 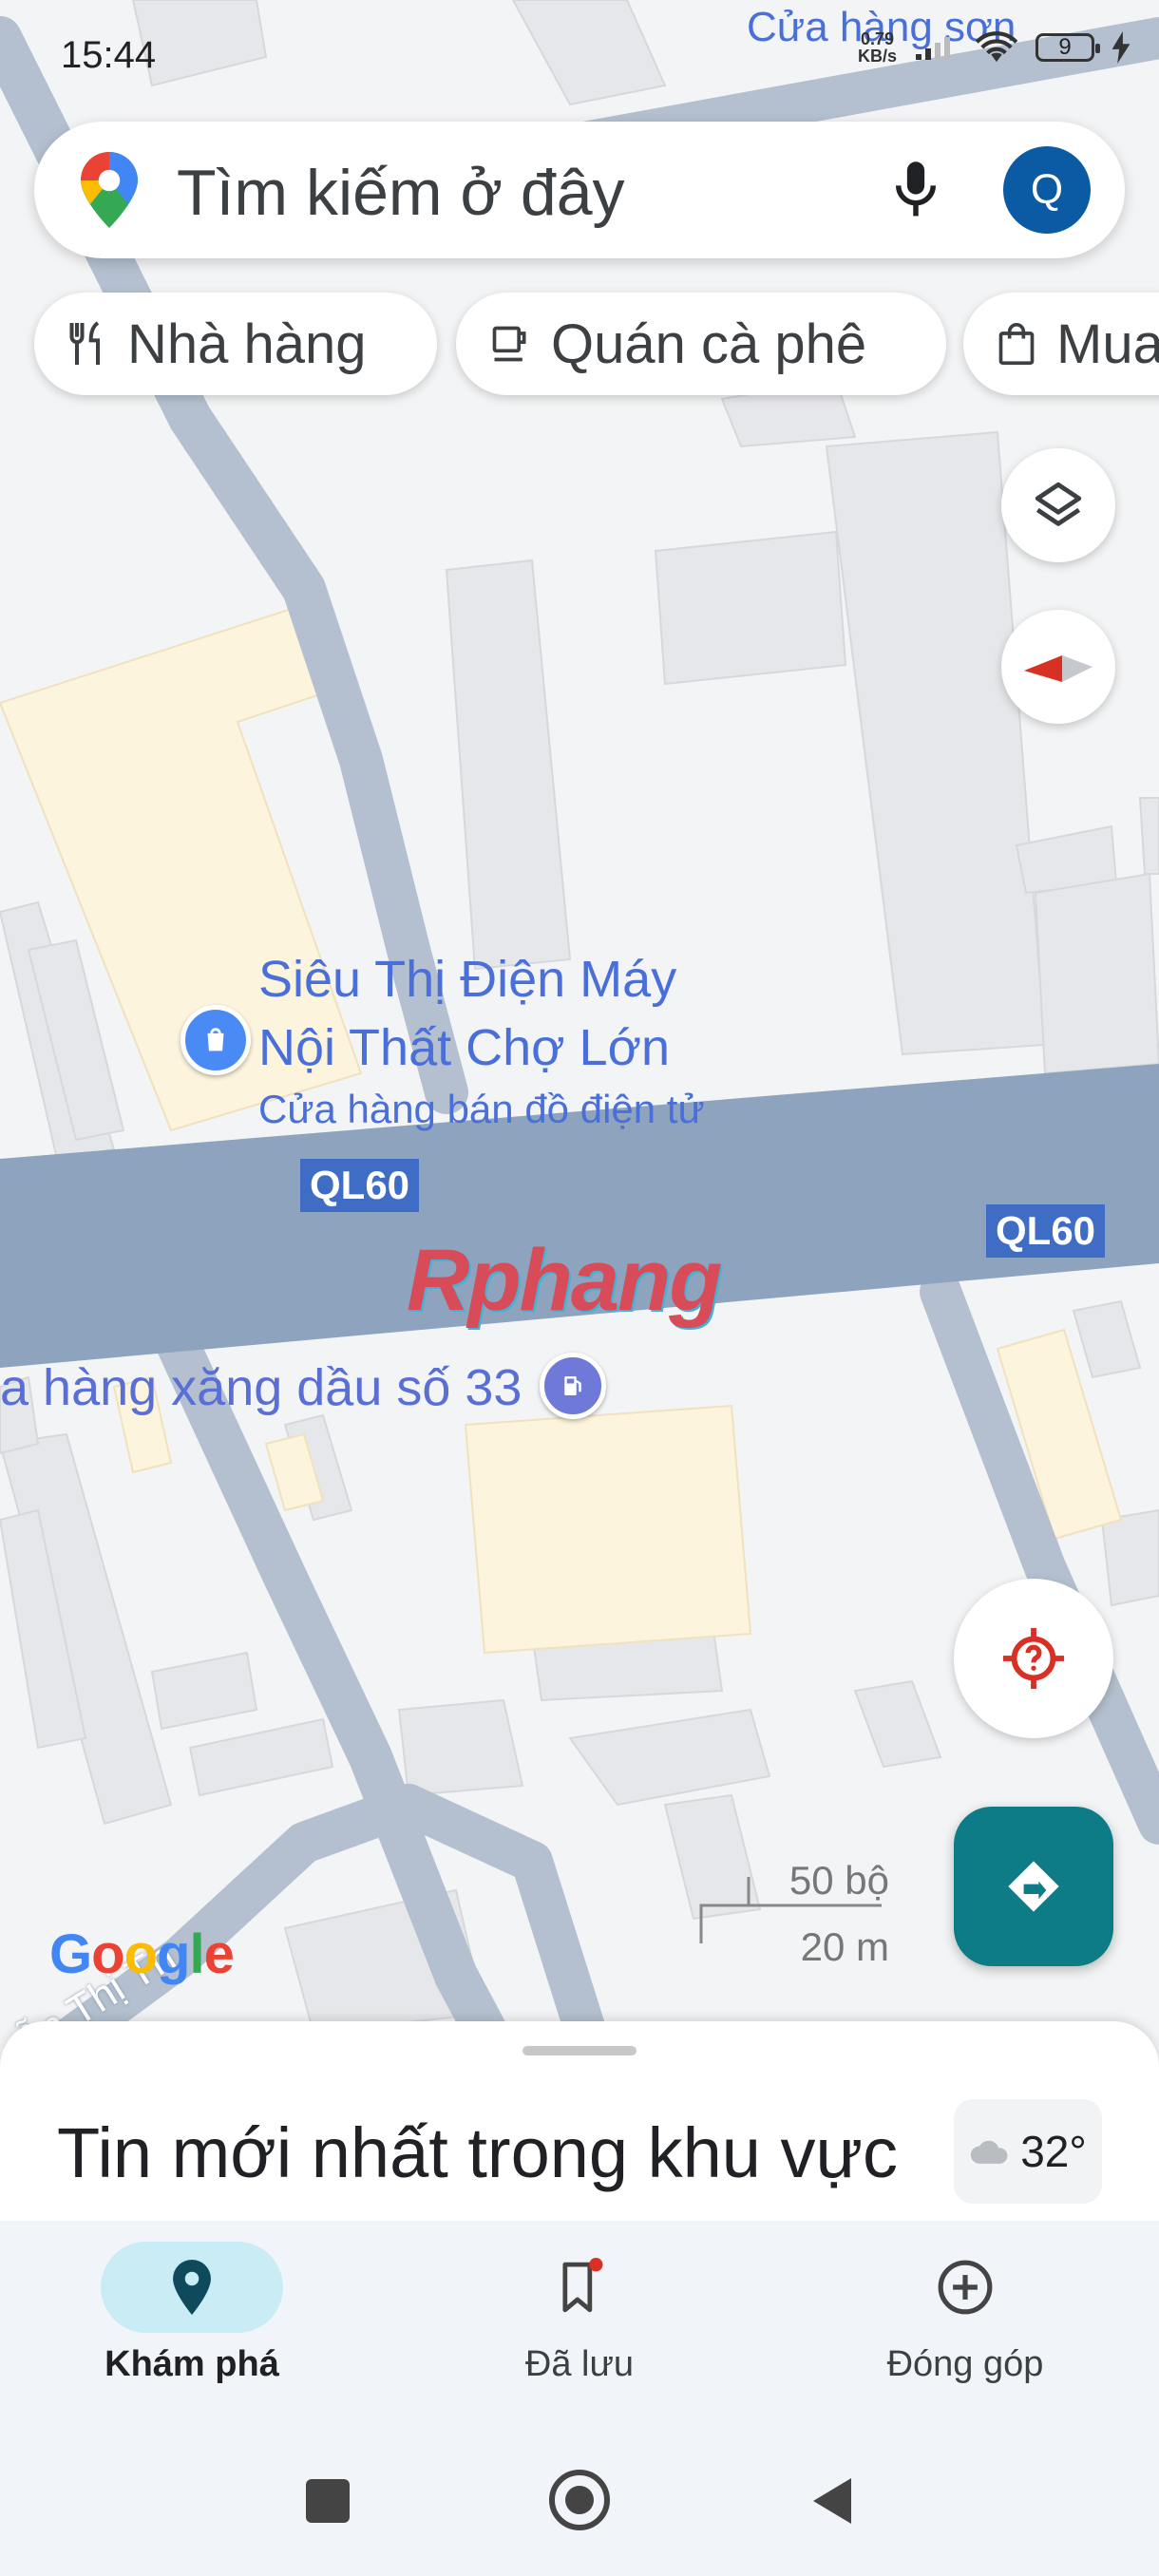 I want to click on directions-button, so click(x=1033, y=1886).